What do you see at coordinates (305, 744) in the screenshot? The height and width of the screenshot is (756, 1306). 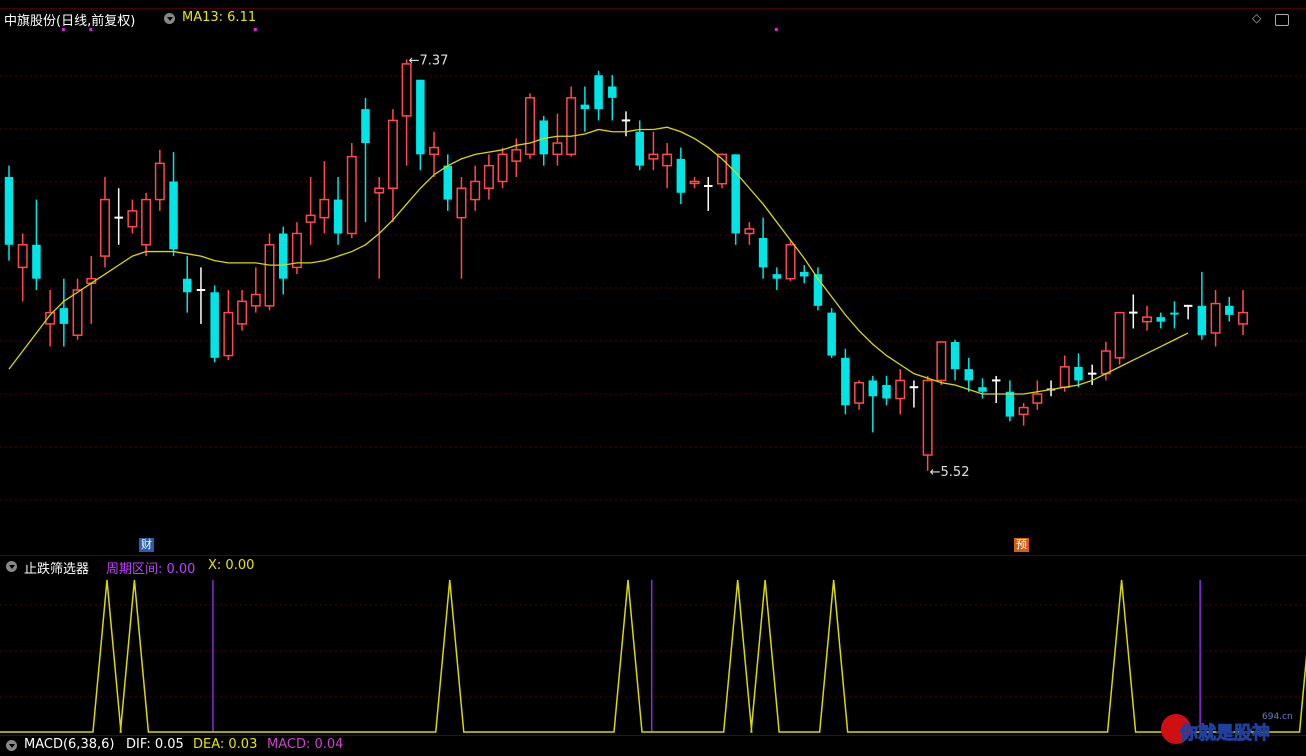 I see `macd-value: MACD: 0.04` at bounding box center [305, 744].